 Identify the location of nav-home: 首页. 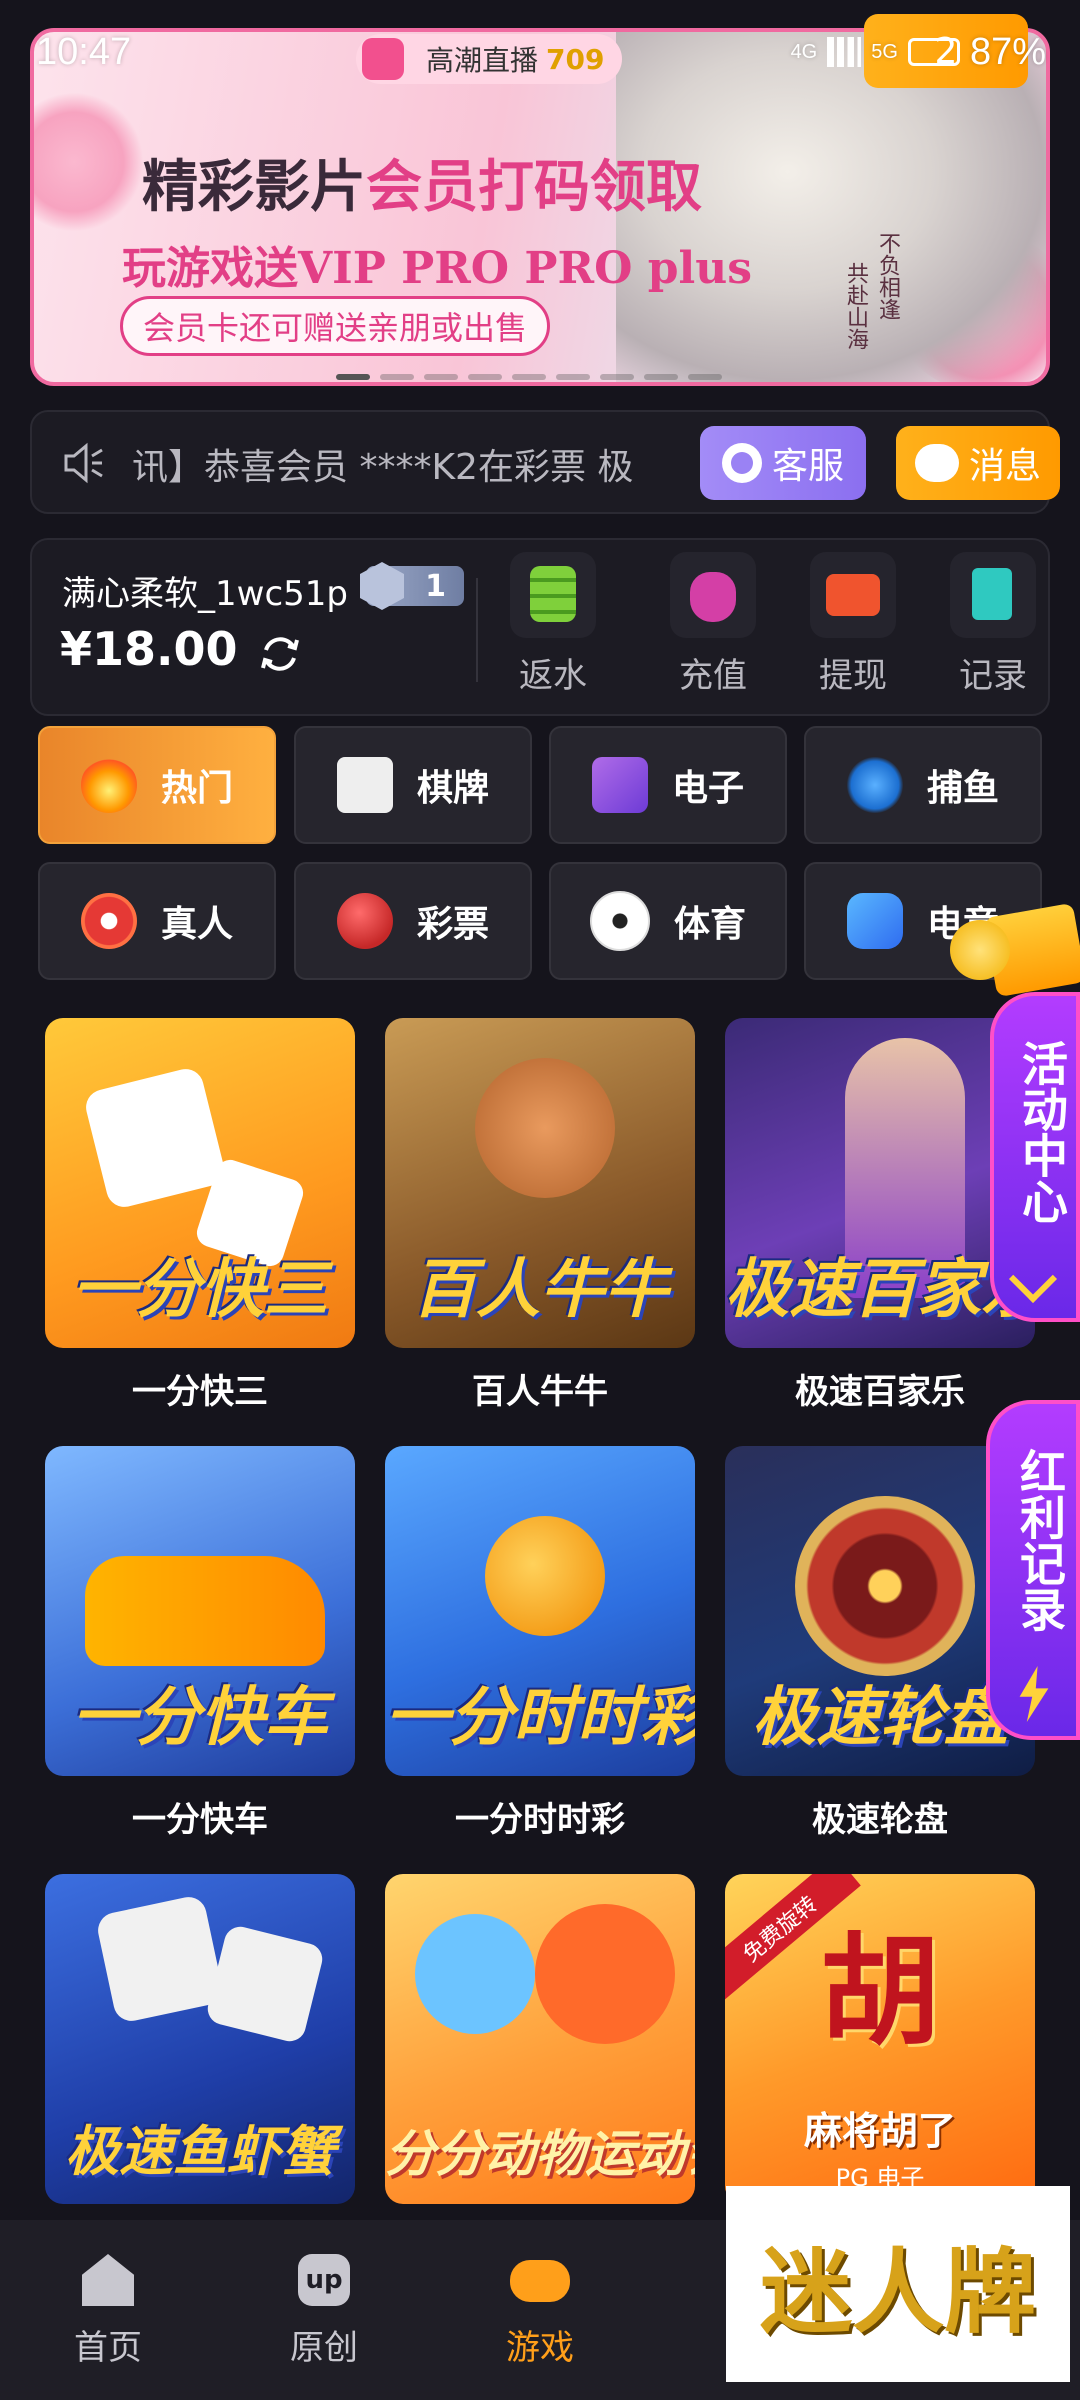
(108, 2309).